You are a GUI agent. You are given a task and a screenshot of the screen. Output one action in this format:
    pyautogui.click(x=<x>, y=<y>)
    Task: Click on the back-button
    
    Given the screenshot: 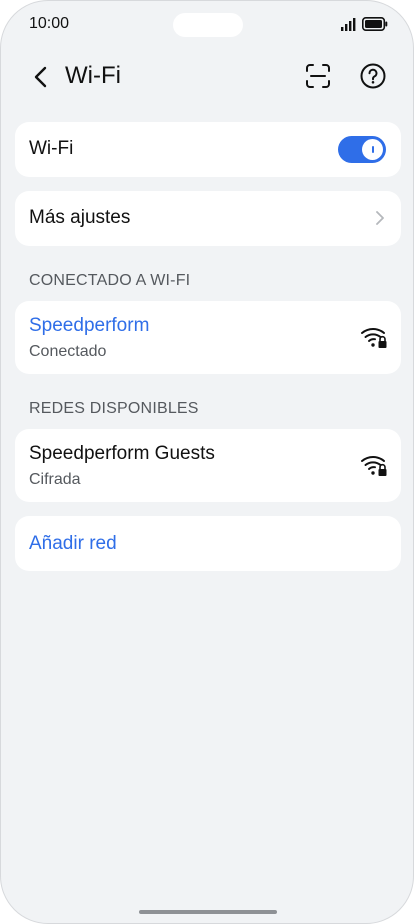 What is the action you would take?
    pyautogui.click(x=41, y=77)
    